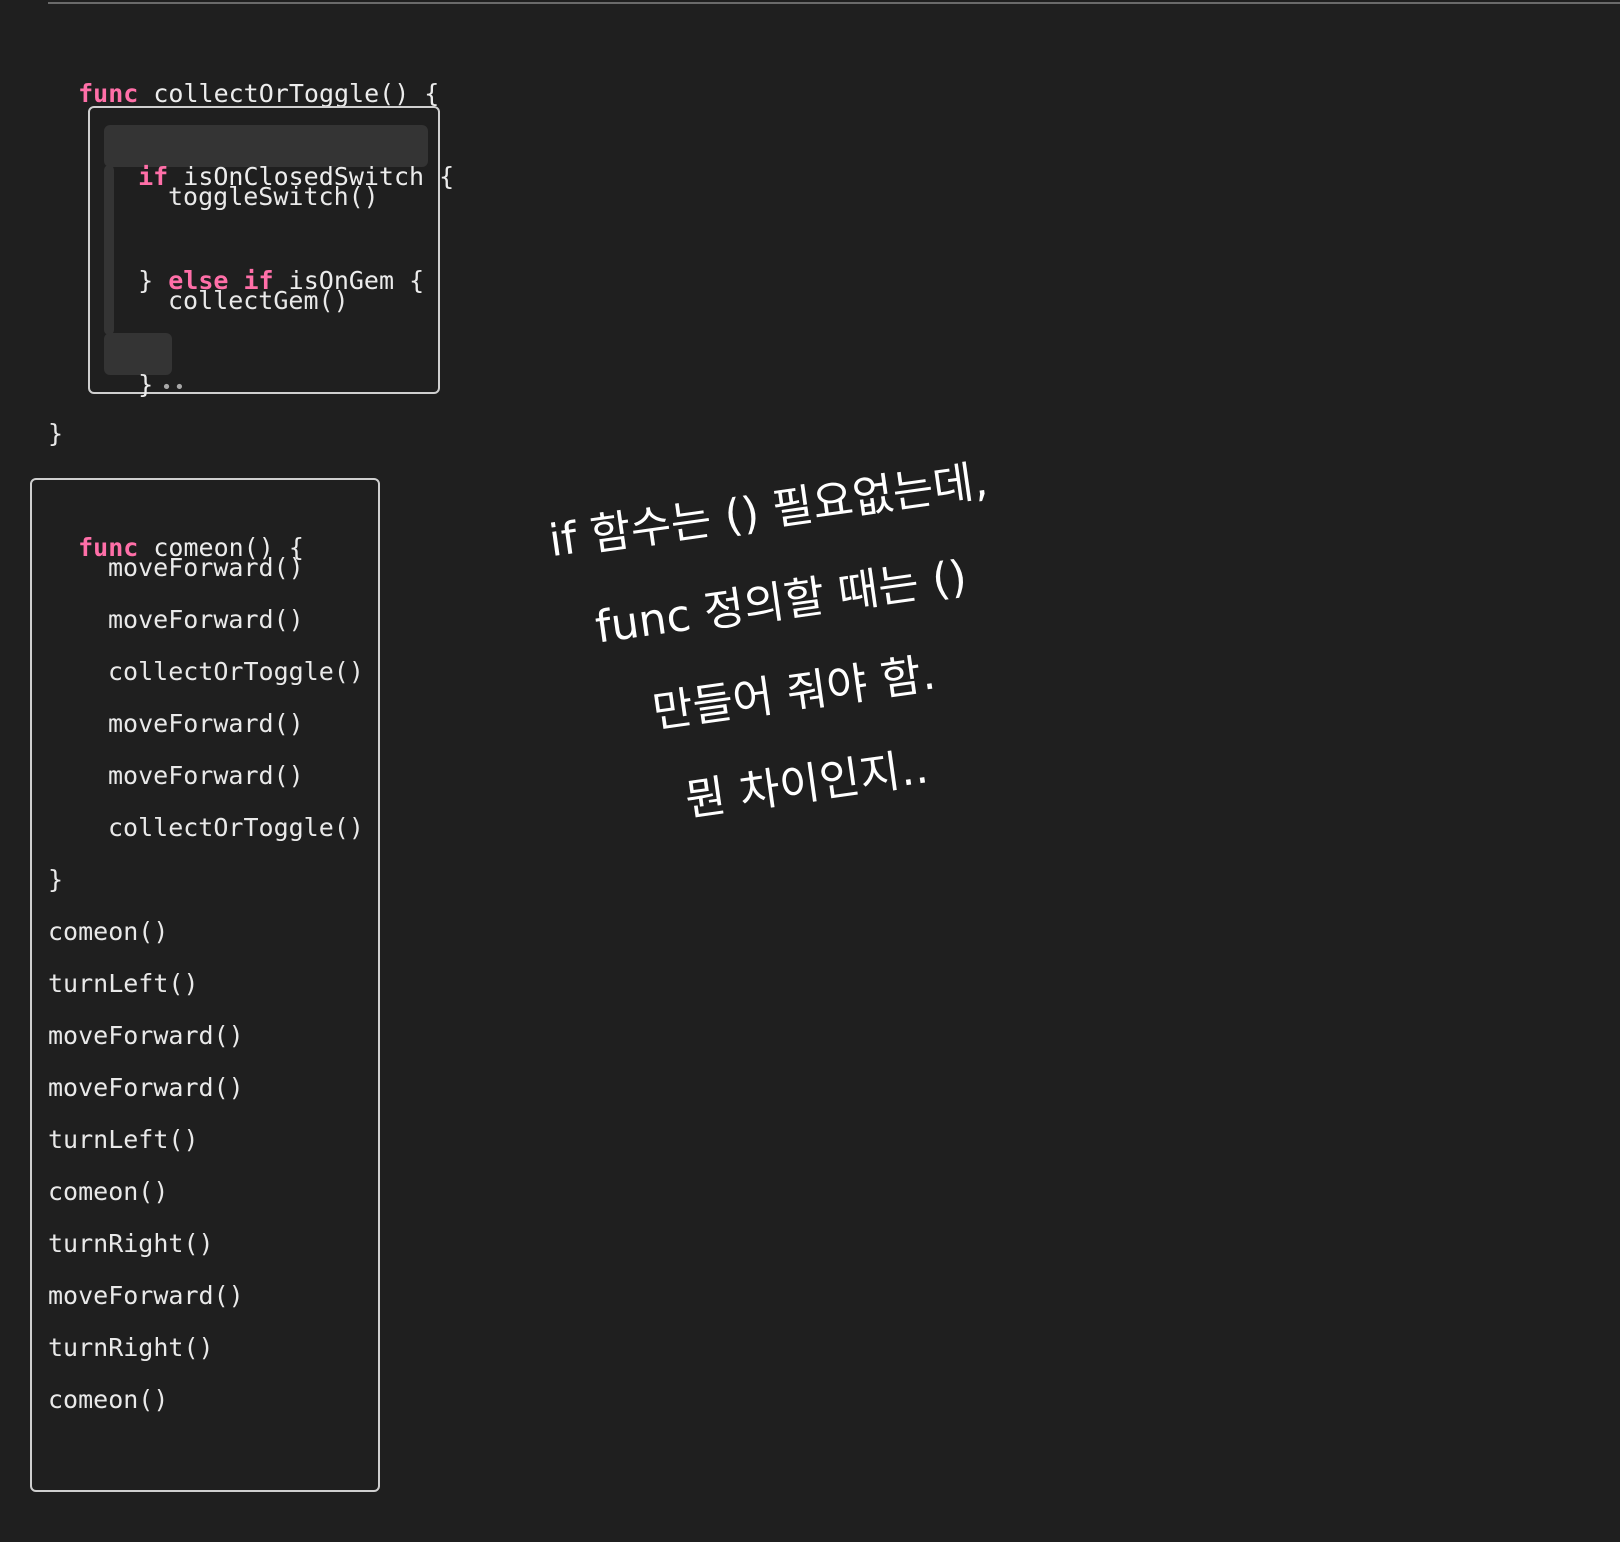  Describe the element at coordinates (153, 176) in the screenshot. I see `keyword-if: if` at that location.